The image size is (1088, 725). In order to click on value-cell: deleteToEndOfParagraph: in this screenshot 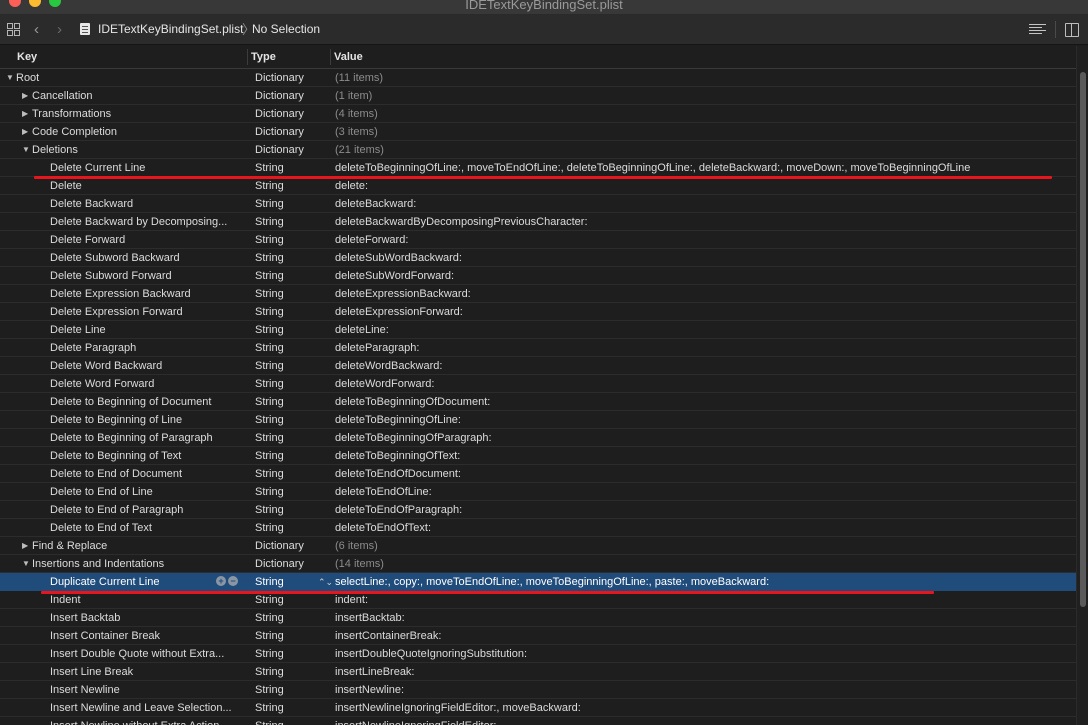, I will do `click(702, 510)`.